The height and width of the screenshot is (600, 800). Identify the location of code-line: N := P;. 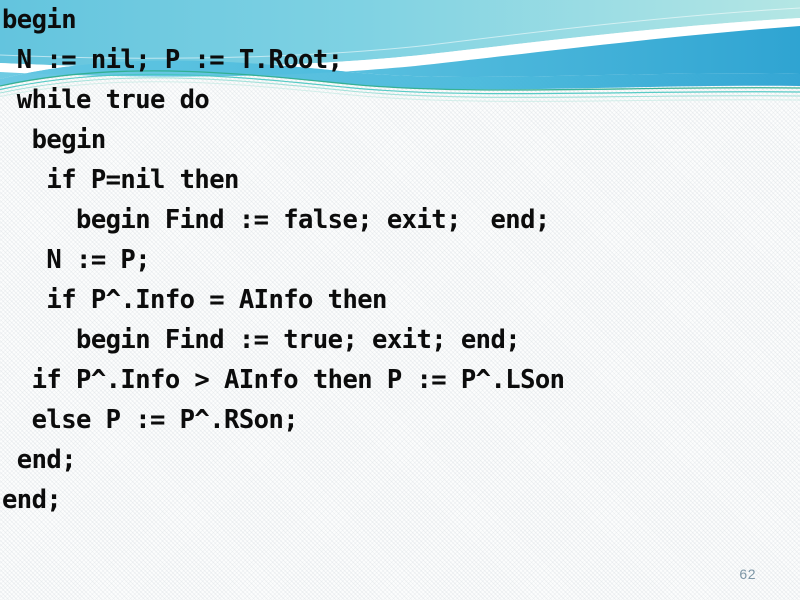
(76, 260).